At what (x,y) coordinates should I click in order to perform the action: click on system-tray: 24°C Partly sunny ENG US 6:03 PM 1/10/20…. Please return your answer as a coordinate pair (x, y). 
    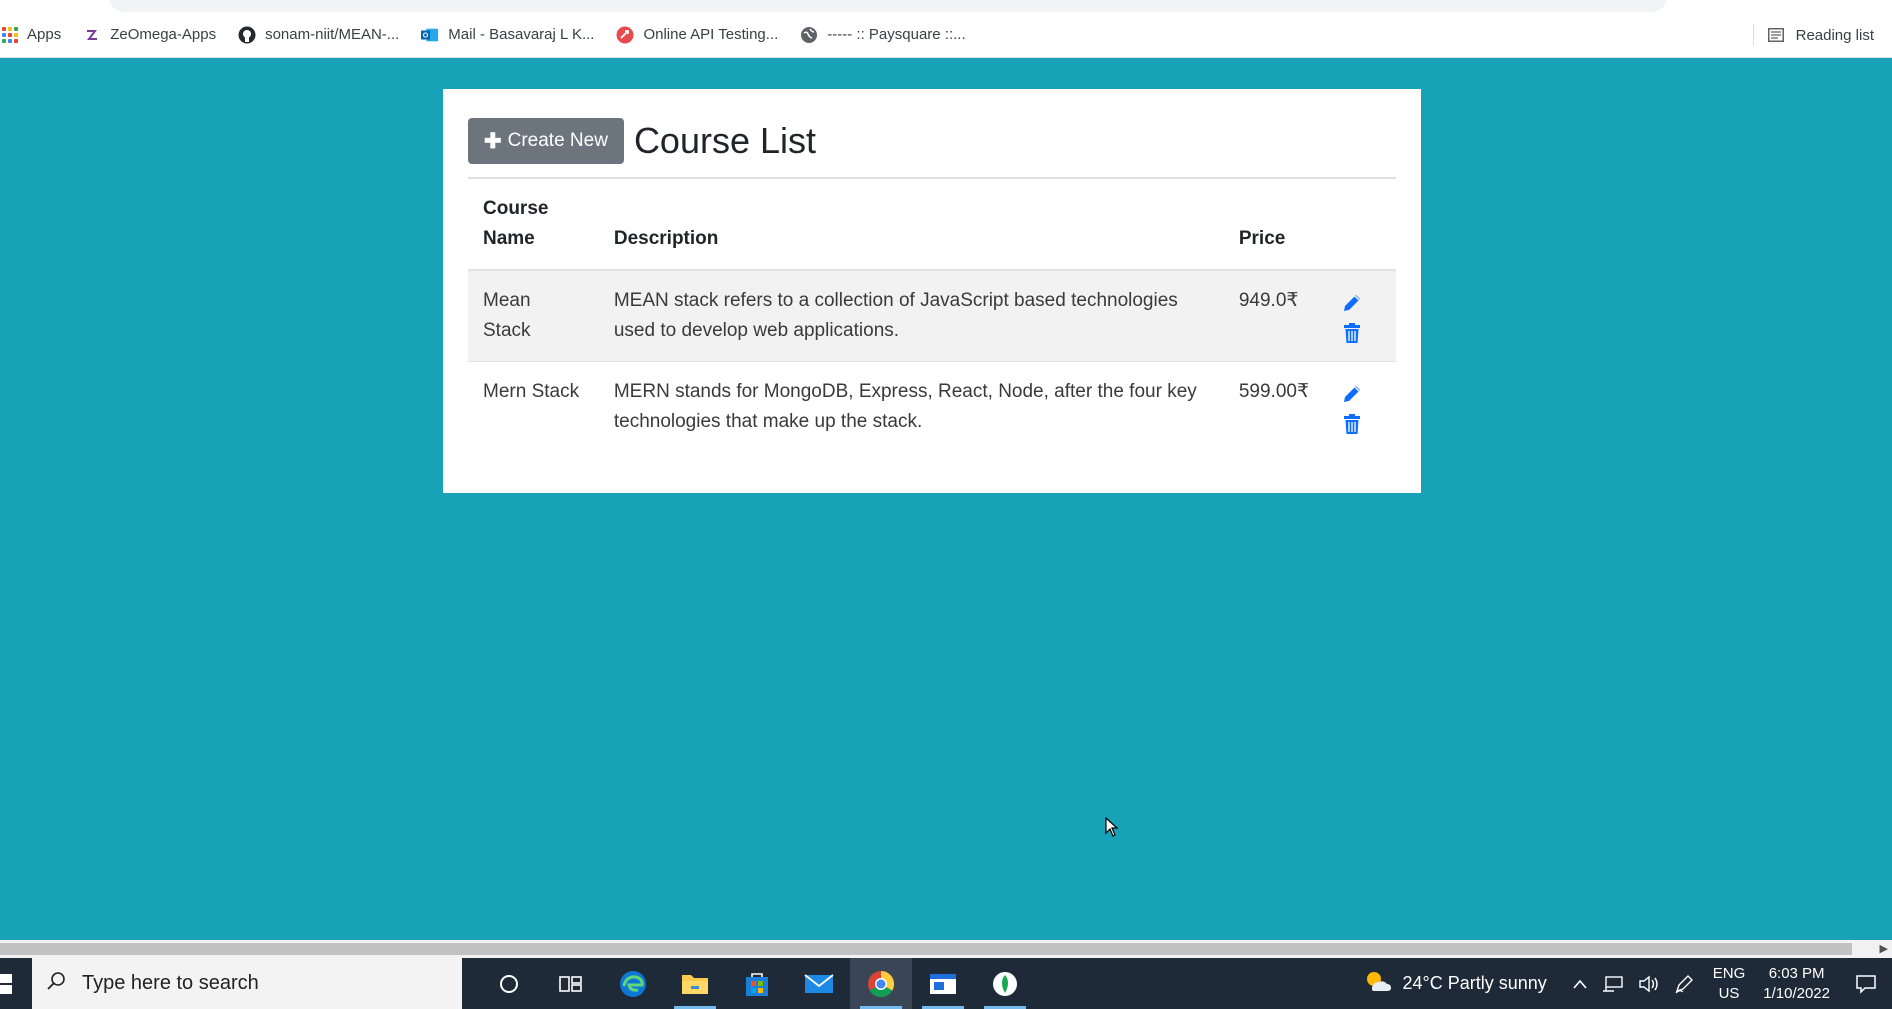
    Looking at the image, I should click on (1628, 983).